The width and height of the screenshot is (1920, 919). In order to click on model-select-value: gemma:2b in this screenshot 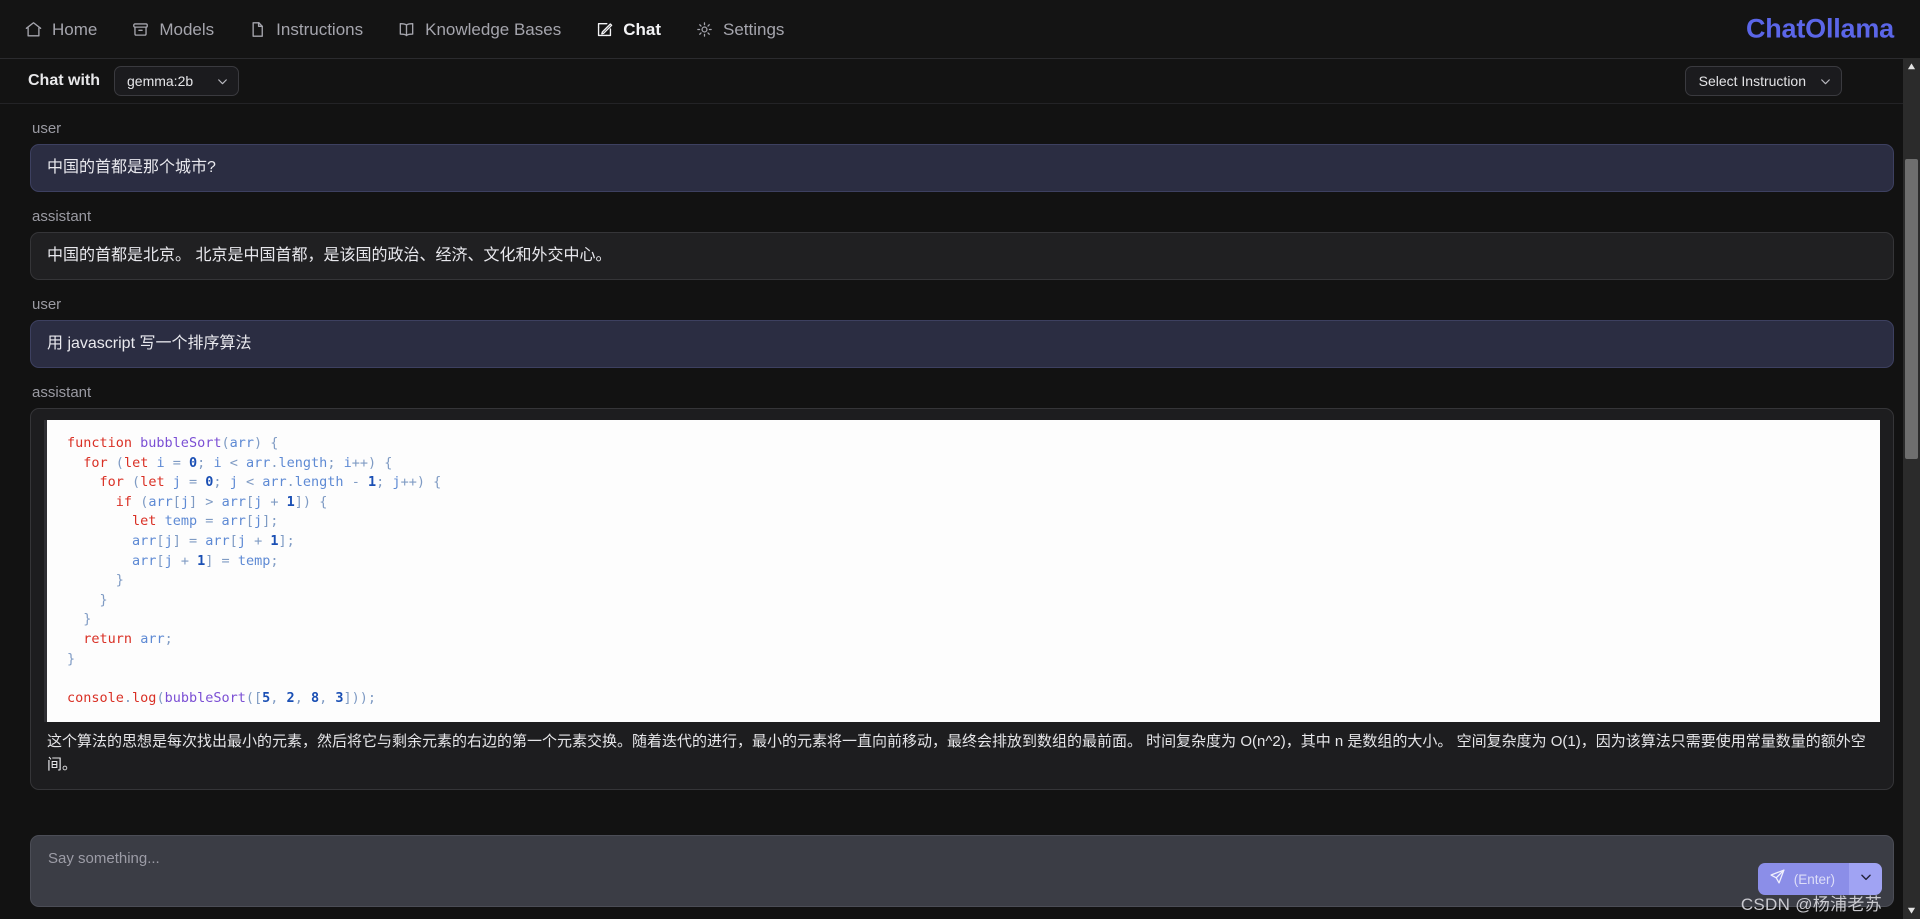, I will do `click(160, 81)`.